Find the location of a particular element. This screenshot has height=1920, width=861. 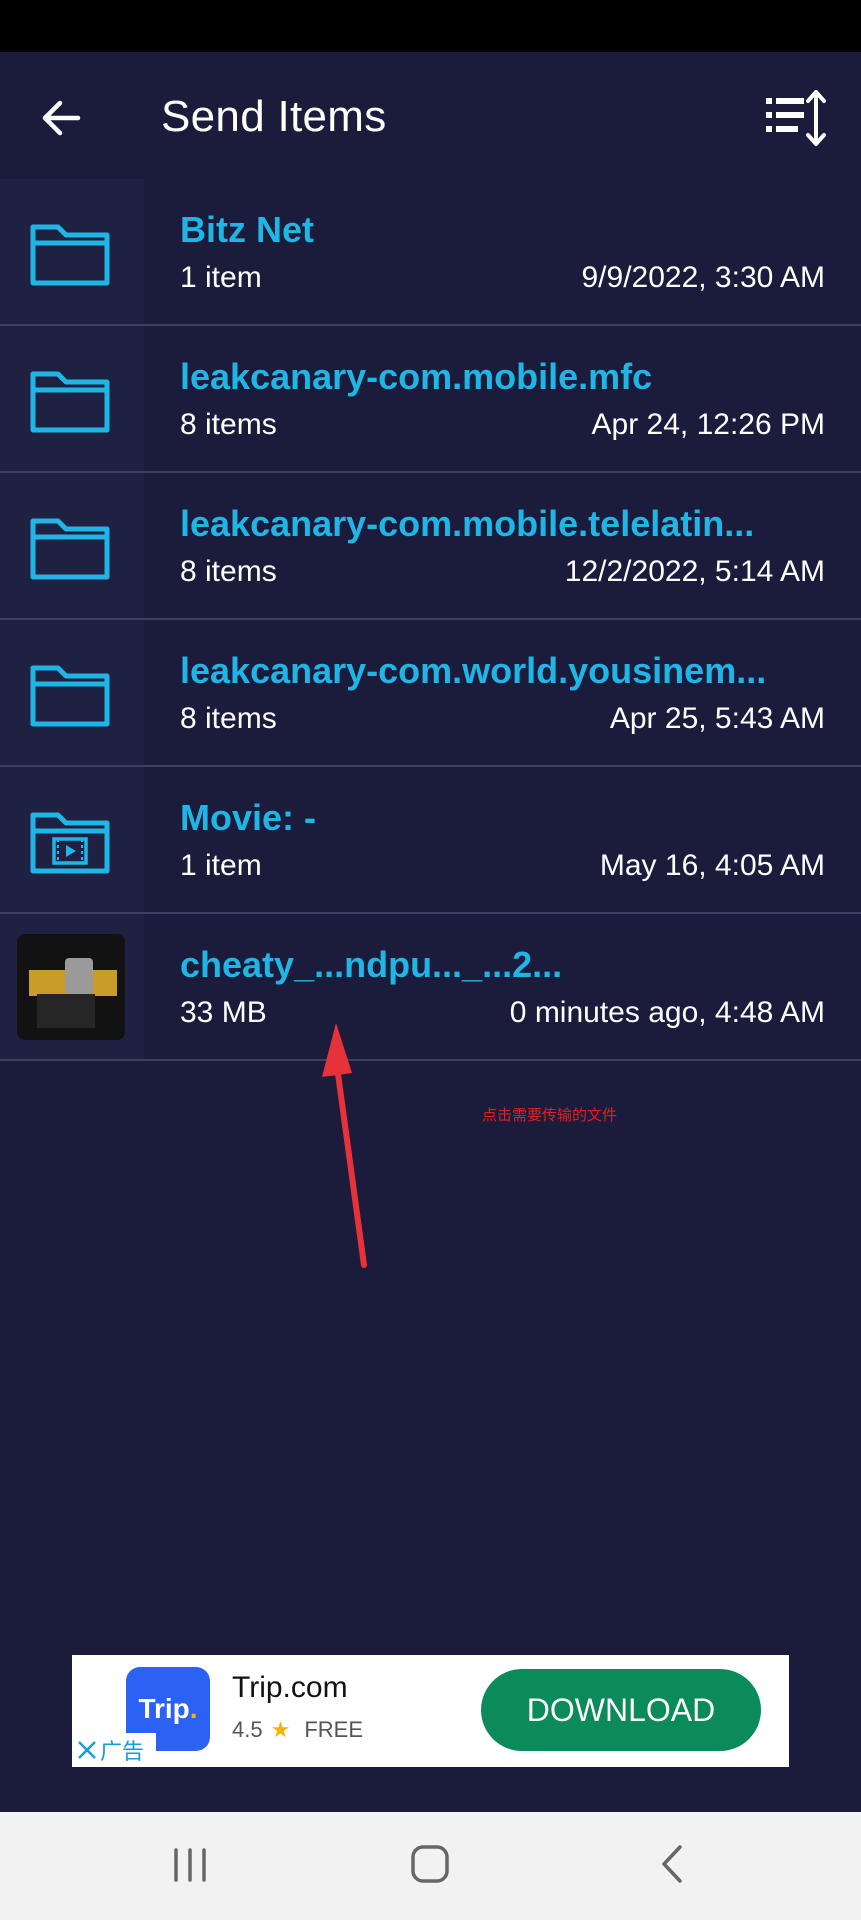

star-icon: ★ is located at coordinates (280, 1729).